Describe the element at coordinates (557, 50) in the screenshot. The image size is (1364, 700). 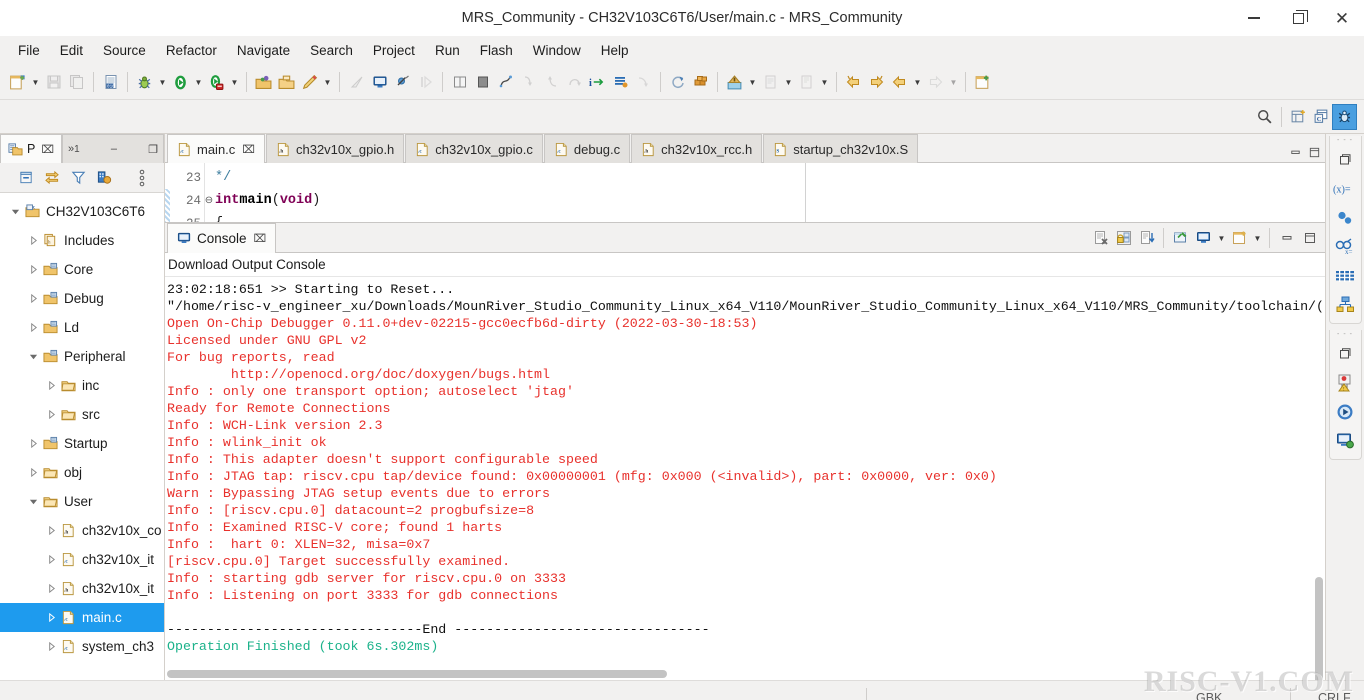
I see `menu-item-window: Window` at that location.